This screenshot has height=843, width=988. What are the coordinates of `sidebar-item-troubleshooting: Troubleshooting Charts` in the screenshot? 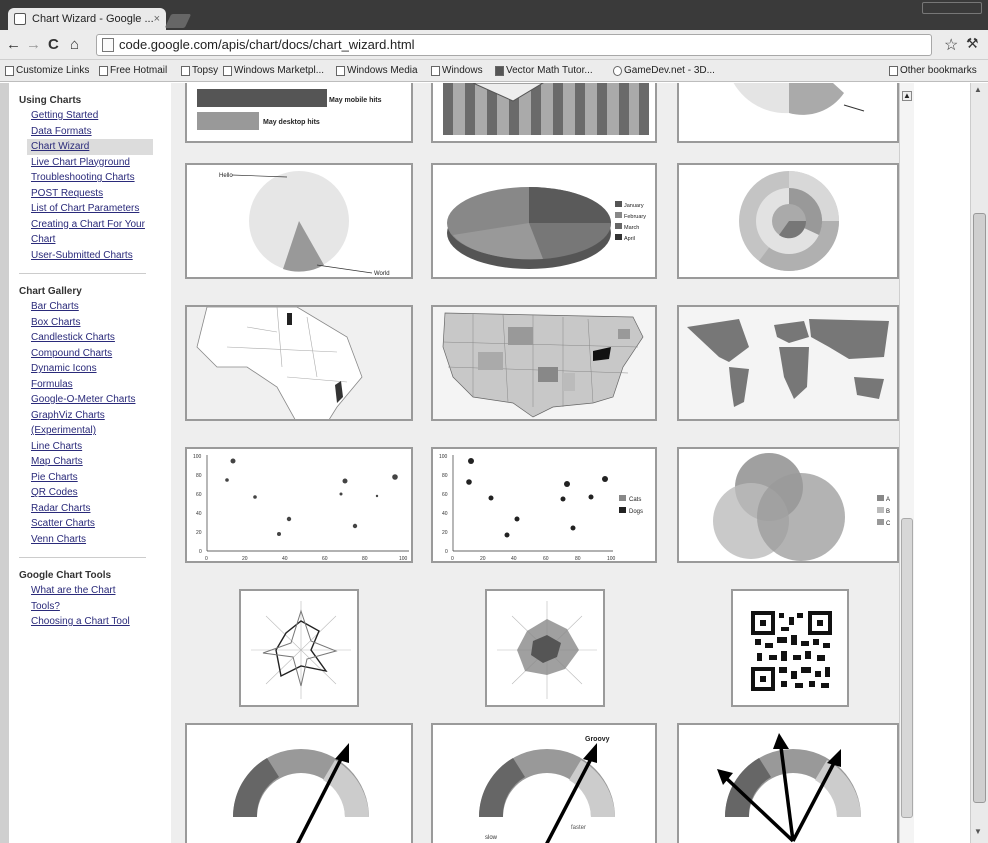 It's located at (93, 178).